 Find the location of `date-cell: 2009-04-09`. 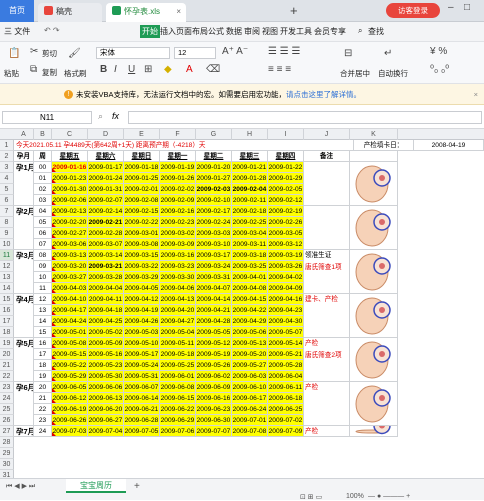

date-cell: 2009-04-09 is located at coordinates (286, 288).